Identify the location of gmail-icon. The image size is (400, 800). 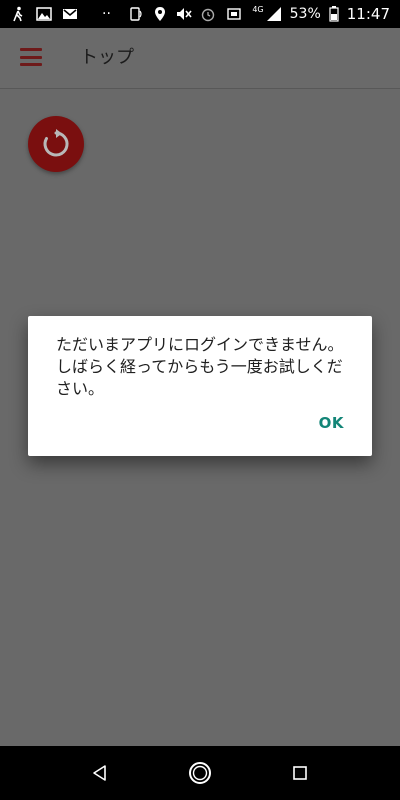
(70, 14).